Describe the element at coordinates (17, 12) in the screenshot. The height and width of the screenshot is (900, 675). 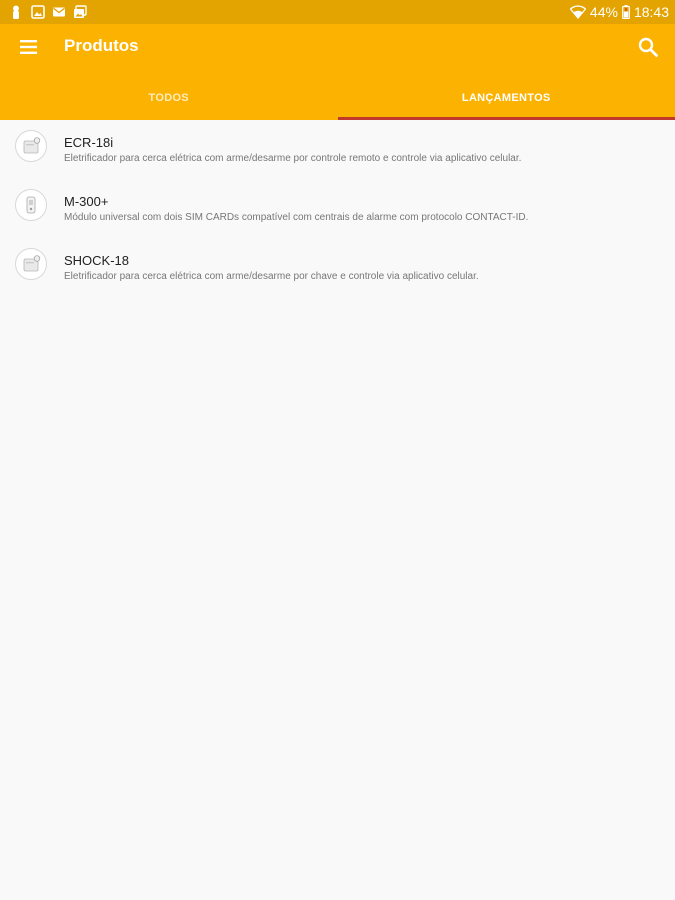
I see `person-pin-icon` at that location.